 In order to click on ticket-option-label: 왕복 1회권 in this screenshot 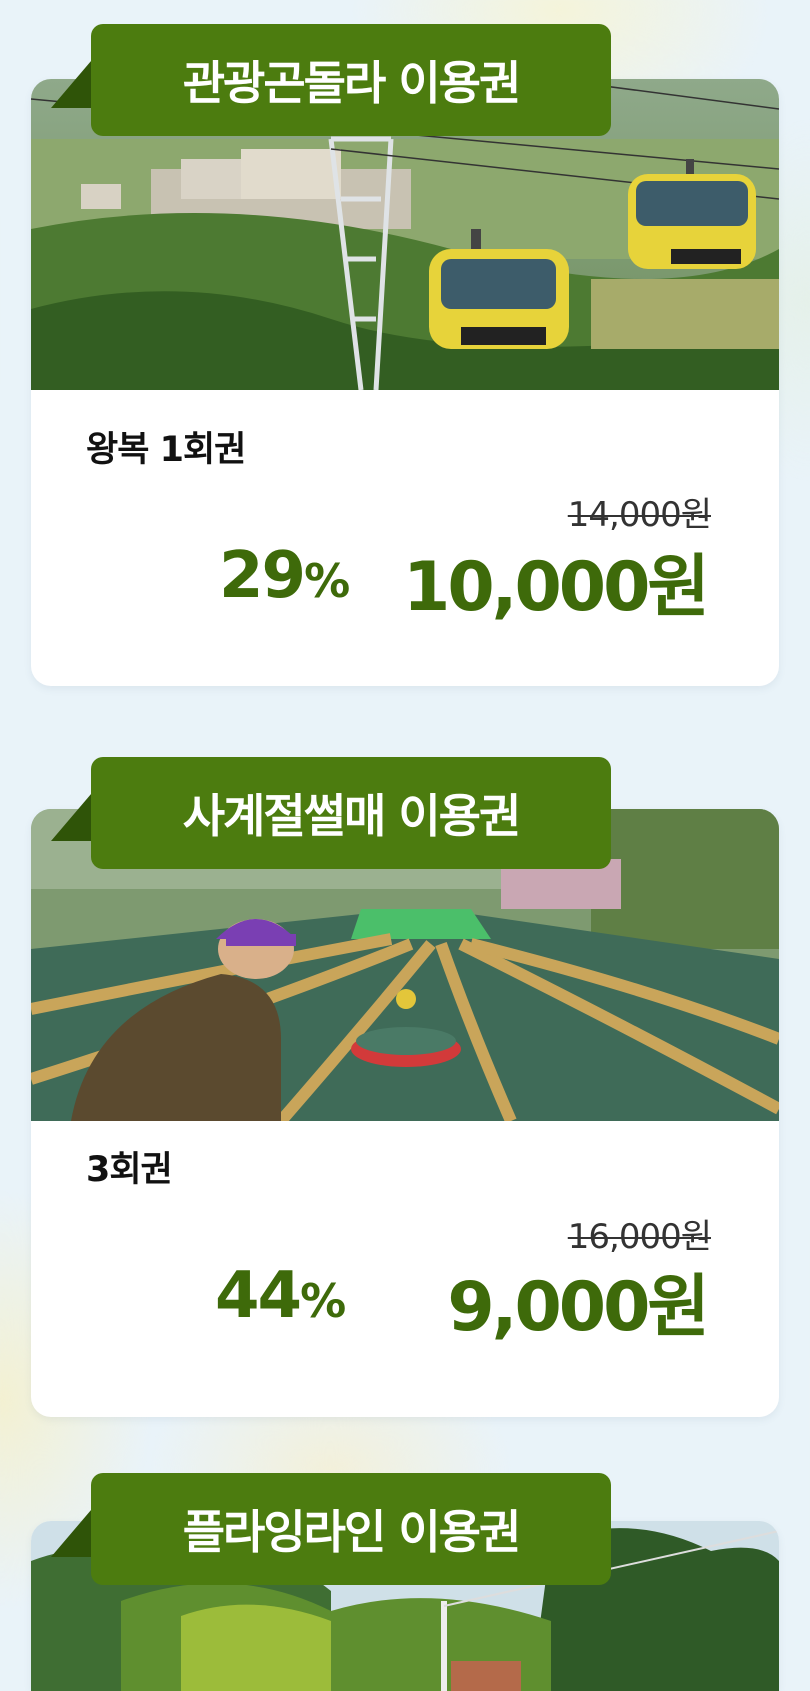, I will do `click(166, 450)`.